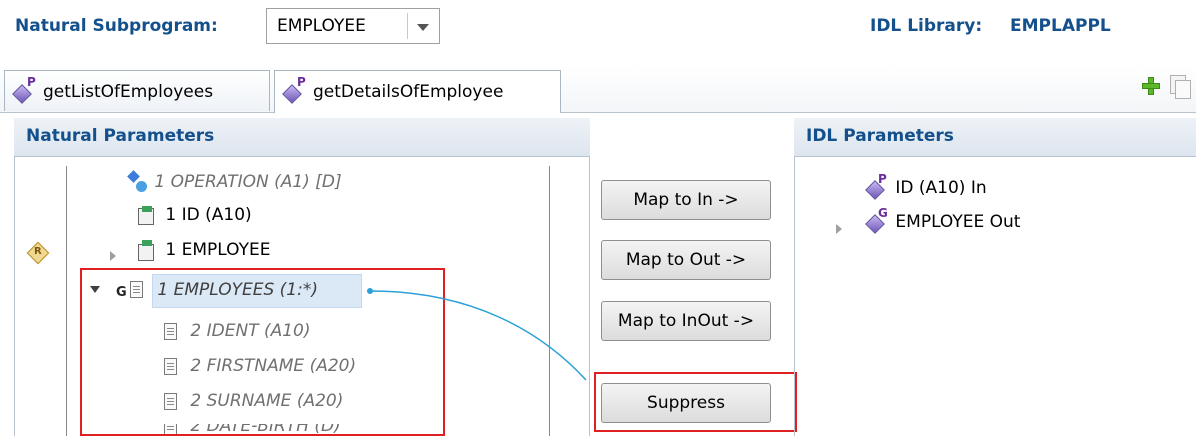 The width and height of the screenshot is (1196, 436). I want to click on parameter-icon: P, so click(877, 186).